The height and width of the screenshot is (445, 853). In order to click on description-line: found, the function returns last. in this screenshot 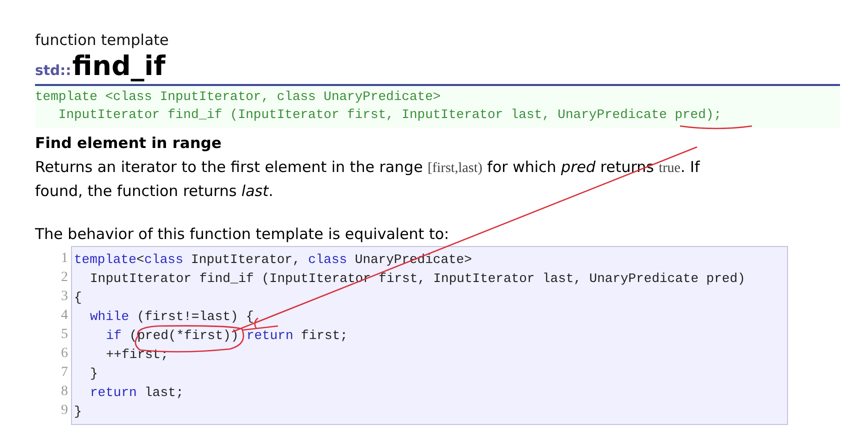, I will do `click(154, 191)`.